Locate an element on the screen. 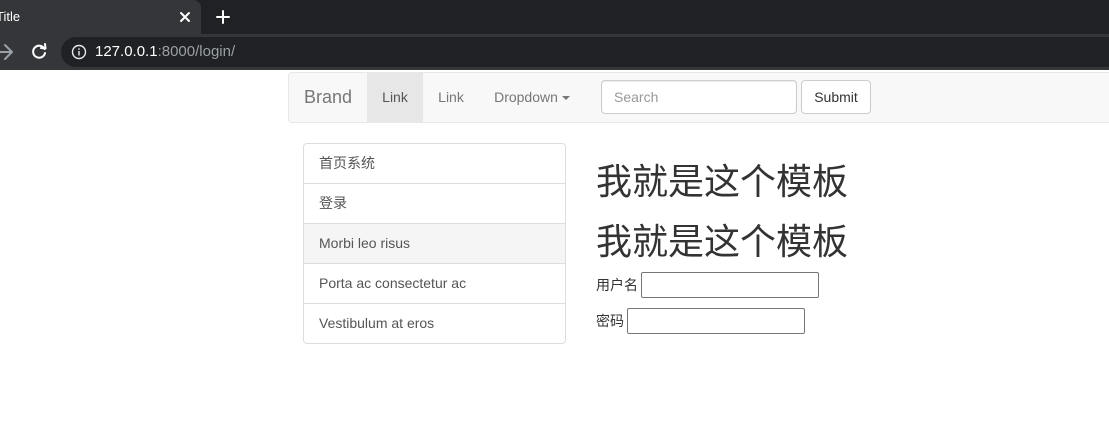  tab-title: Title is located at coordinates (10, 16).